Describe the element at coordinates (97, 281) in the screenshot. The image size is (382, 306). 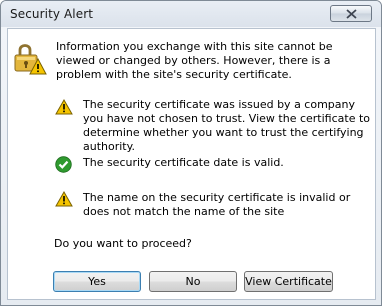
I see `yes-button: Yes` at that location.